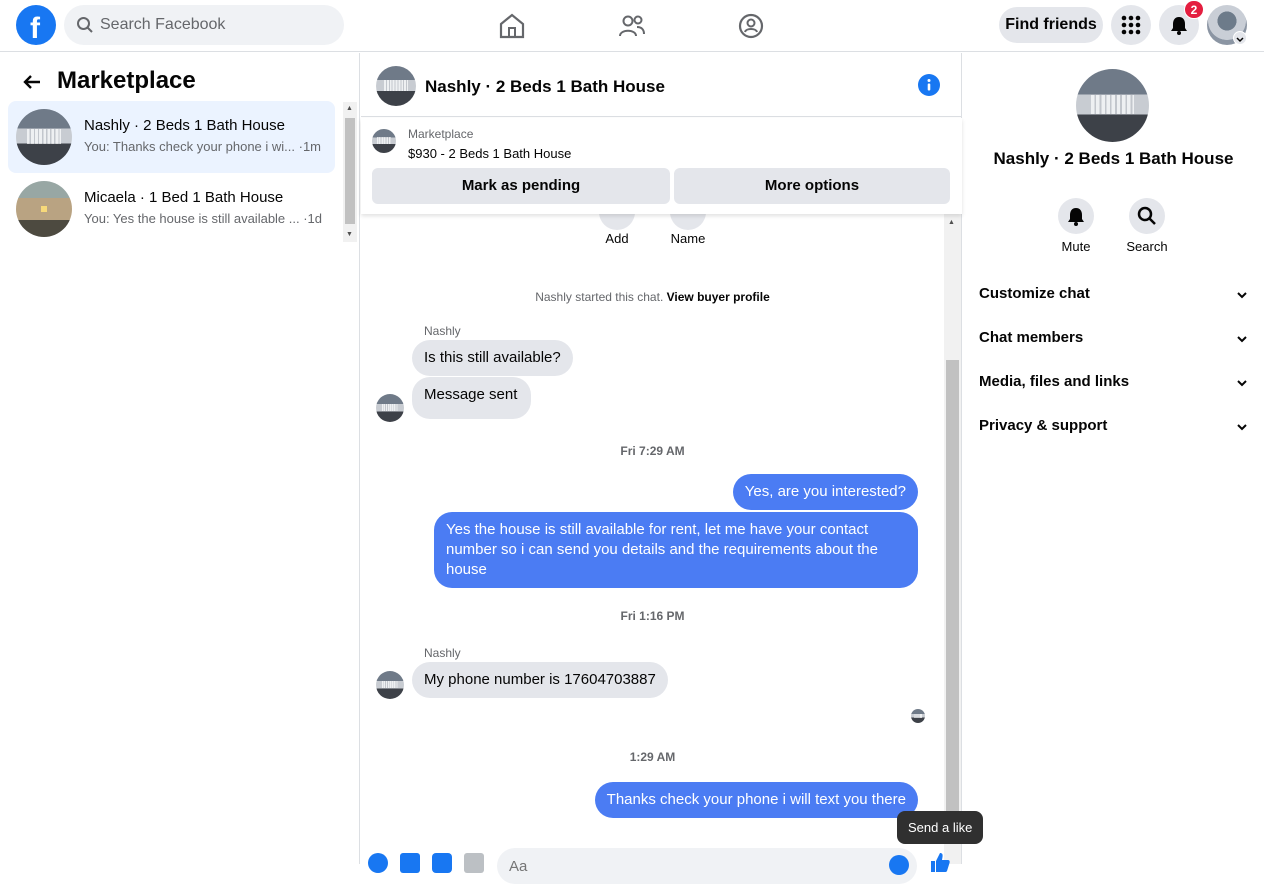 This screenshot has height=884, width=1279. Describe the element at coordinates (718, 297) in the screenshot. I see `view-buyer-profile-link: View buyer profile` at that location.